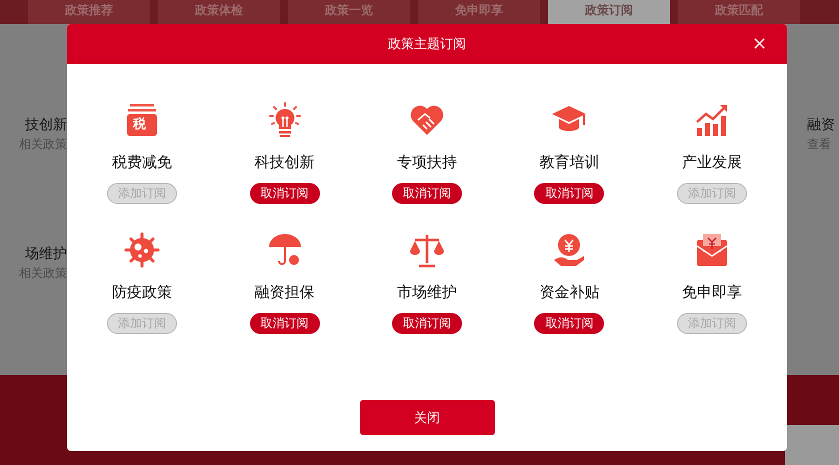 The width and height of the screenshot is (839, 465). Describe the element at coordinates (219, 12) in the screenshot. I see `tab: 政策体检` at that location.